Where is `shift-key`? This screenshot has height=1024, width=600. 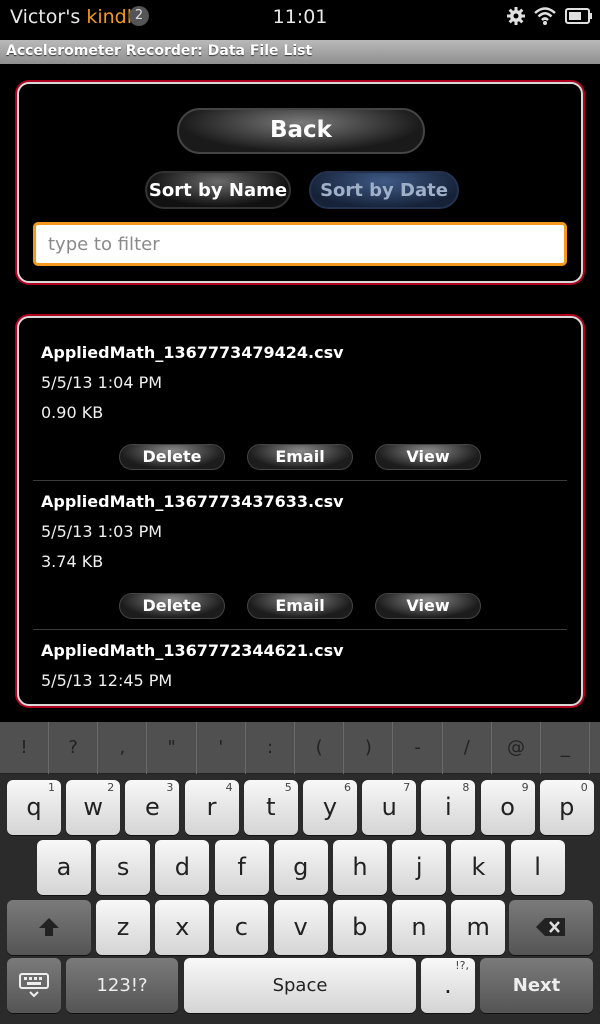
shift-key is located at coordinates (49, 927).